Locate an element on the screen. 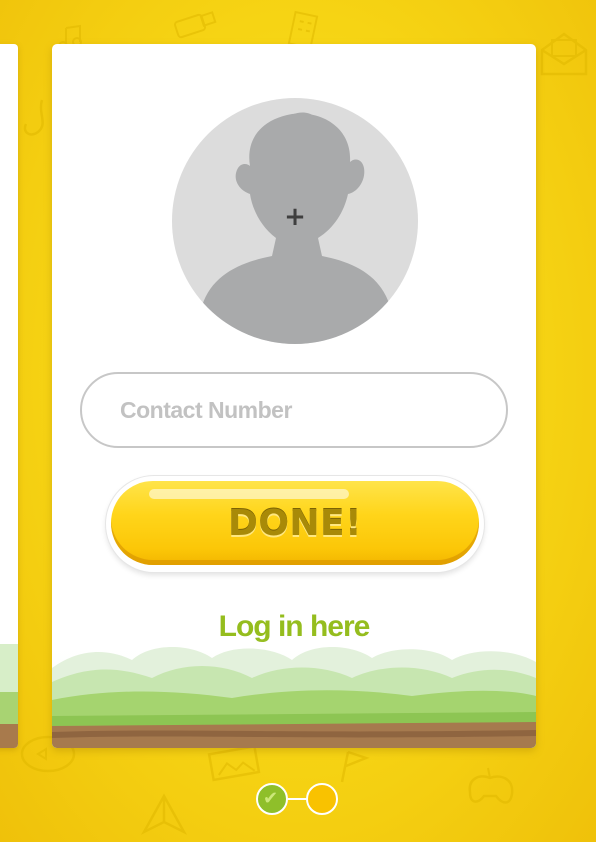 Image resolution: width=596 pixels, height=842 pixels. avatar-upload: + is located at coordinates (295, 221).